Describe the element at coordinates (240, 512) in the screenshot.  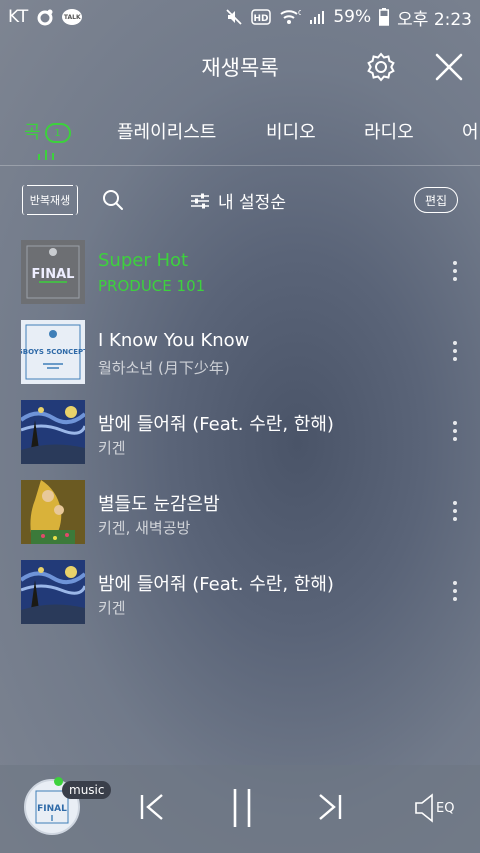
I see `list-item: 별들도 눈감은밤 키겐, 새벽공방` at that location.